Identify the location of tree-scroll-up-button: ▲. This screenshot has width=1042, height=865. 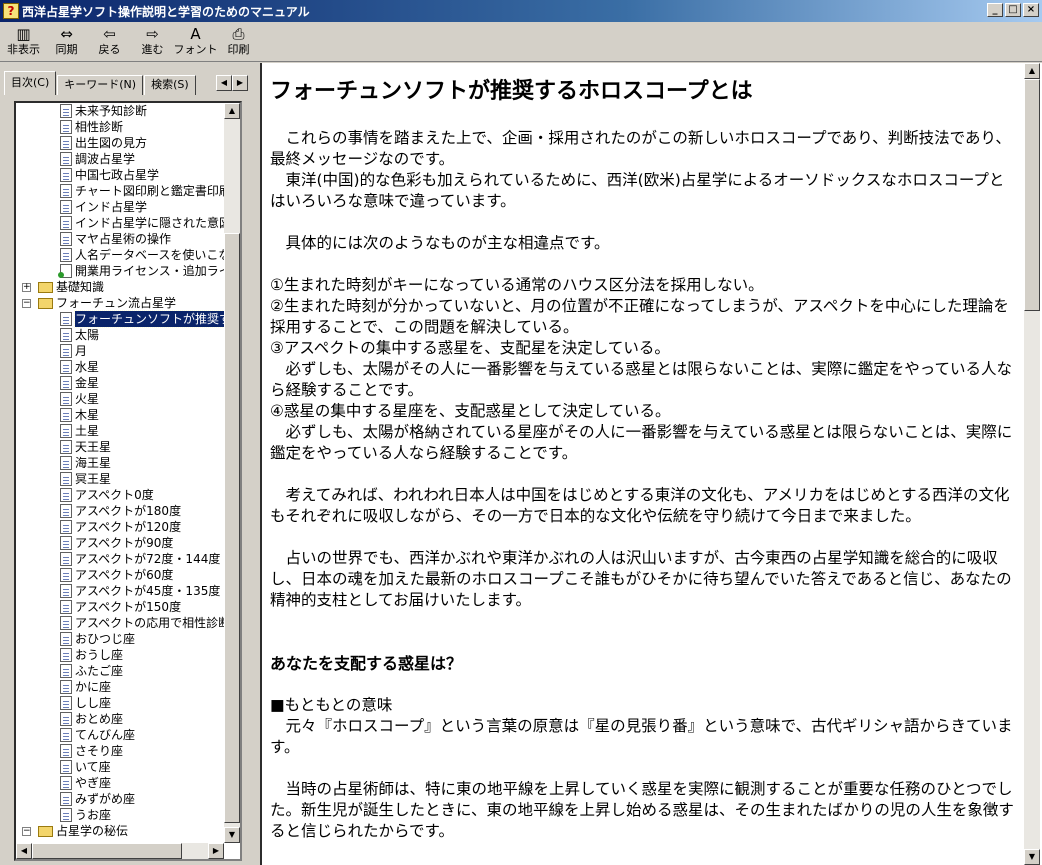
(232, 111).